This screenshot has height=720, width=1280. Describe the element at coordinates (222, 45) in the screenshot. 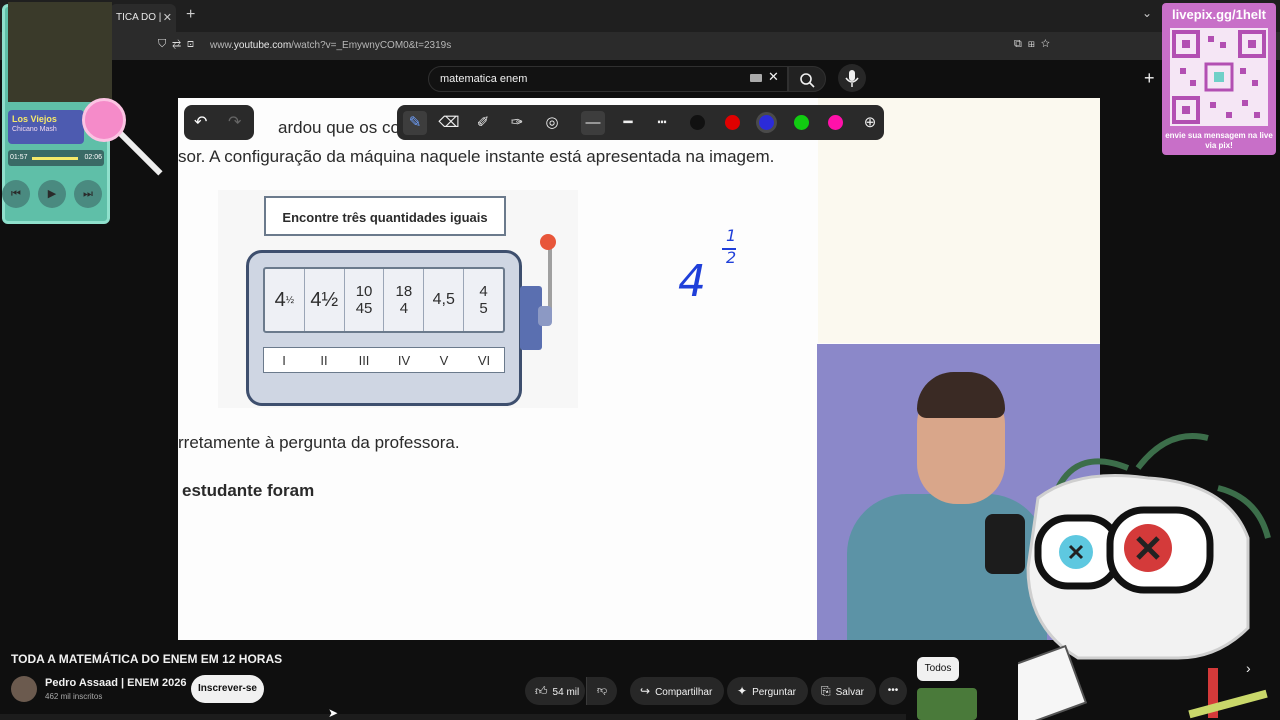

I see `url-prefix: www.` at that location.